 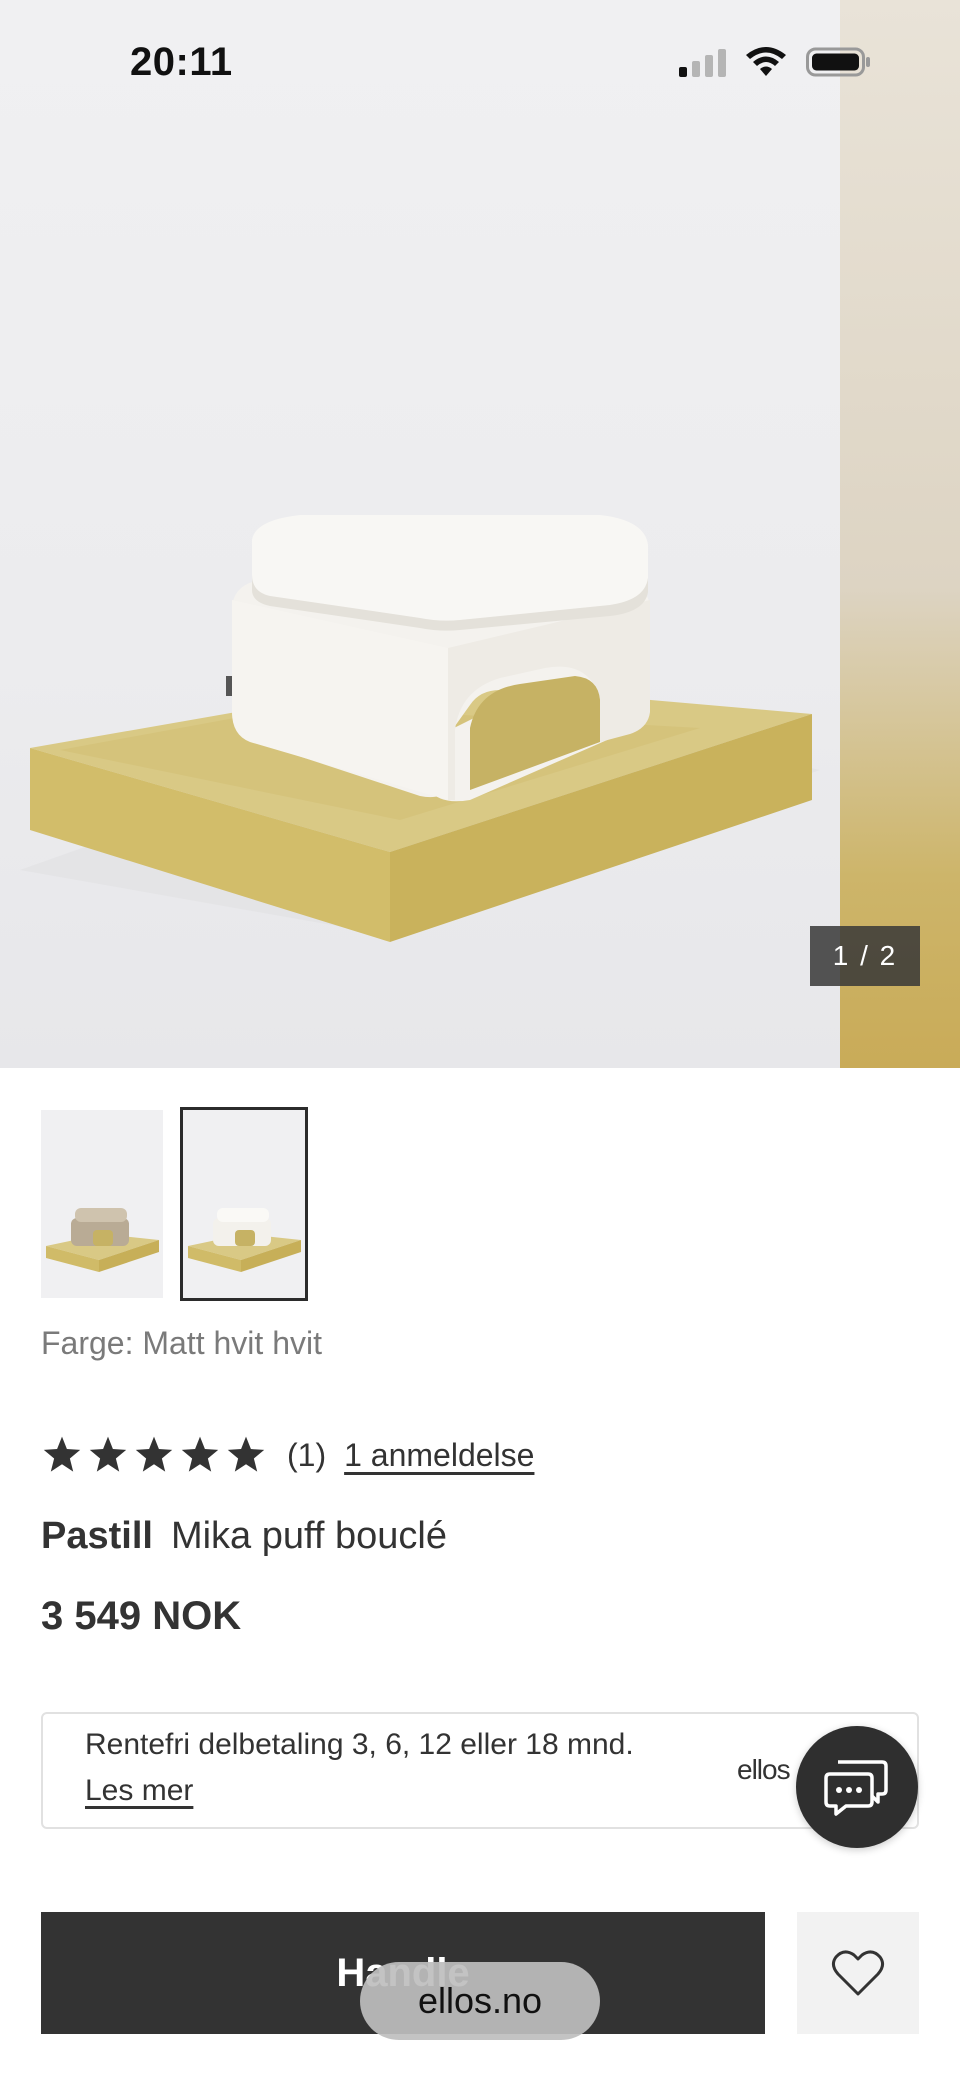 I want to click on status-bar: 20:11, so click(x=480, y=65).